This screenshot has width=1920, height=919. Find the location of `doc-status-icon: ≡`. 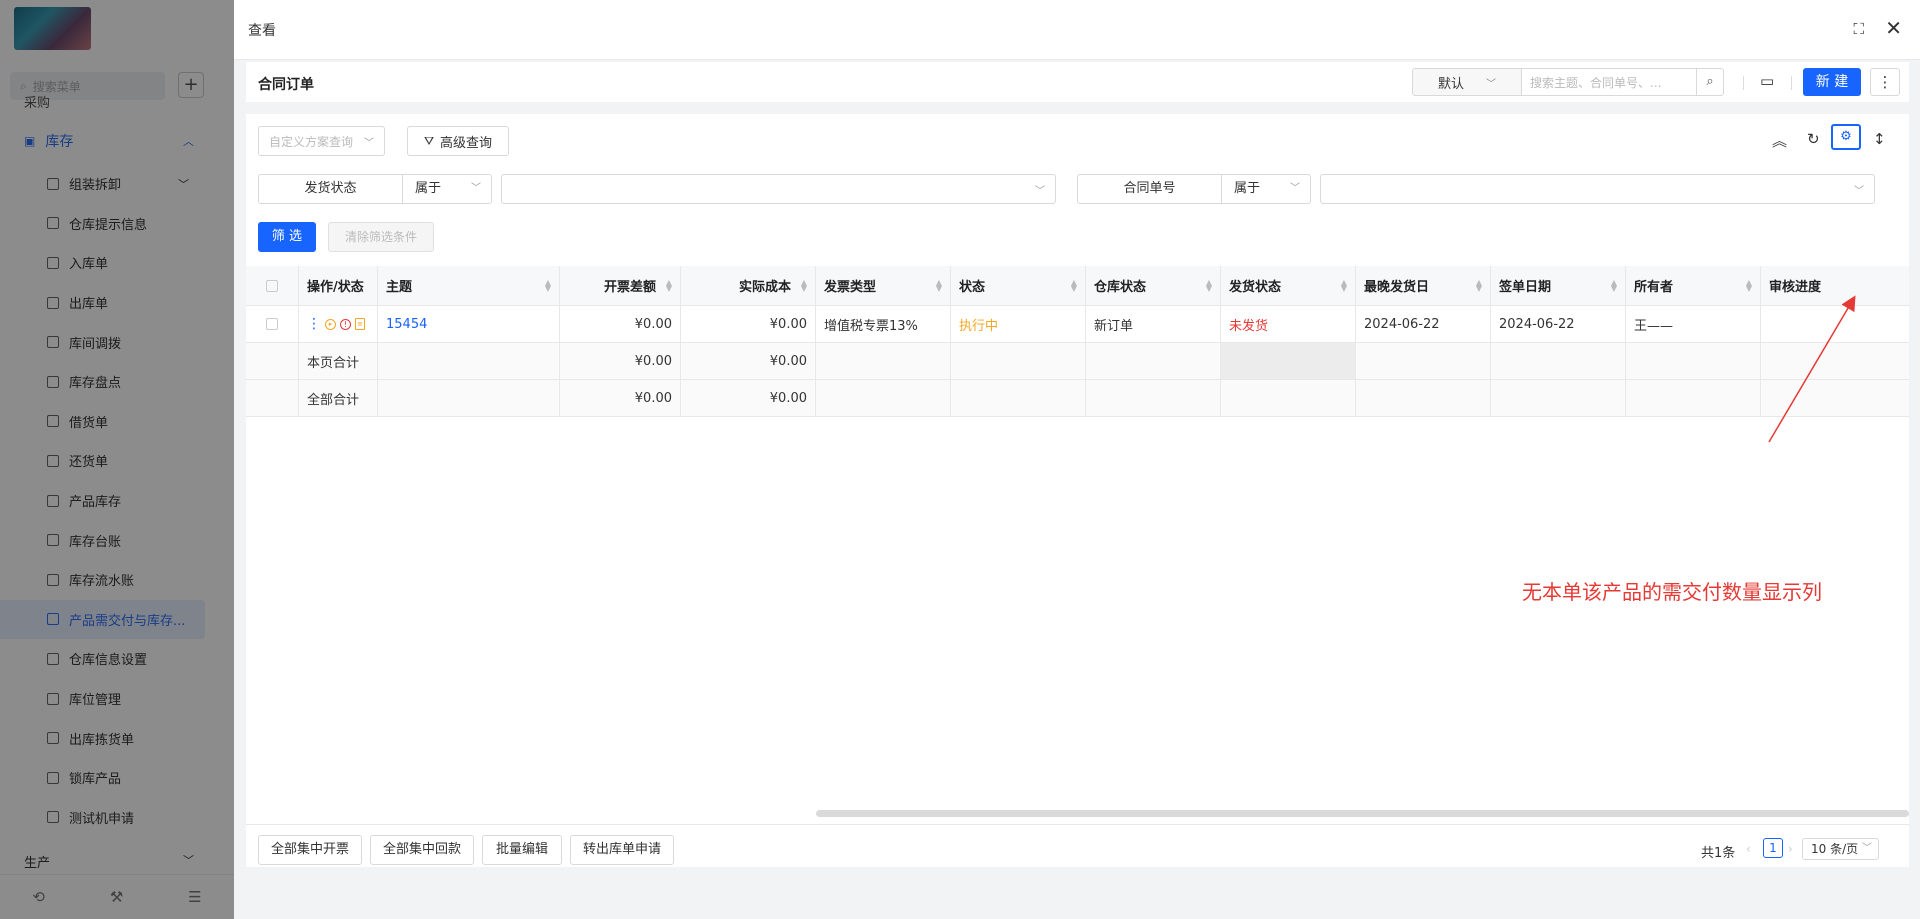

doc-status-icon: ≡ is located at coordinates (360, 324).